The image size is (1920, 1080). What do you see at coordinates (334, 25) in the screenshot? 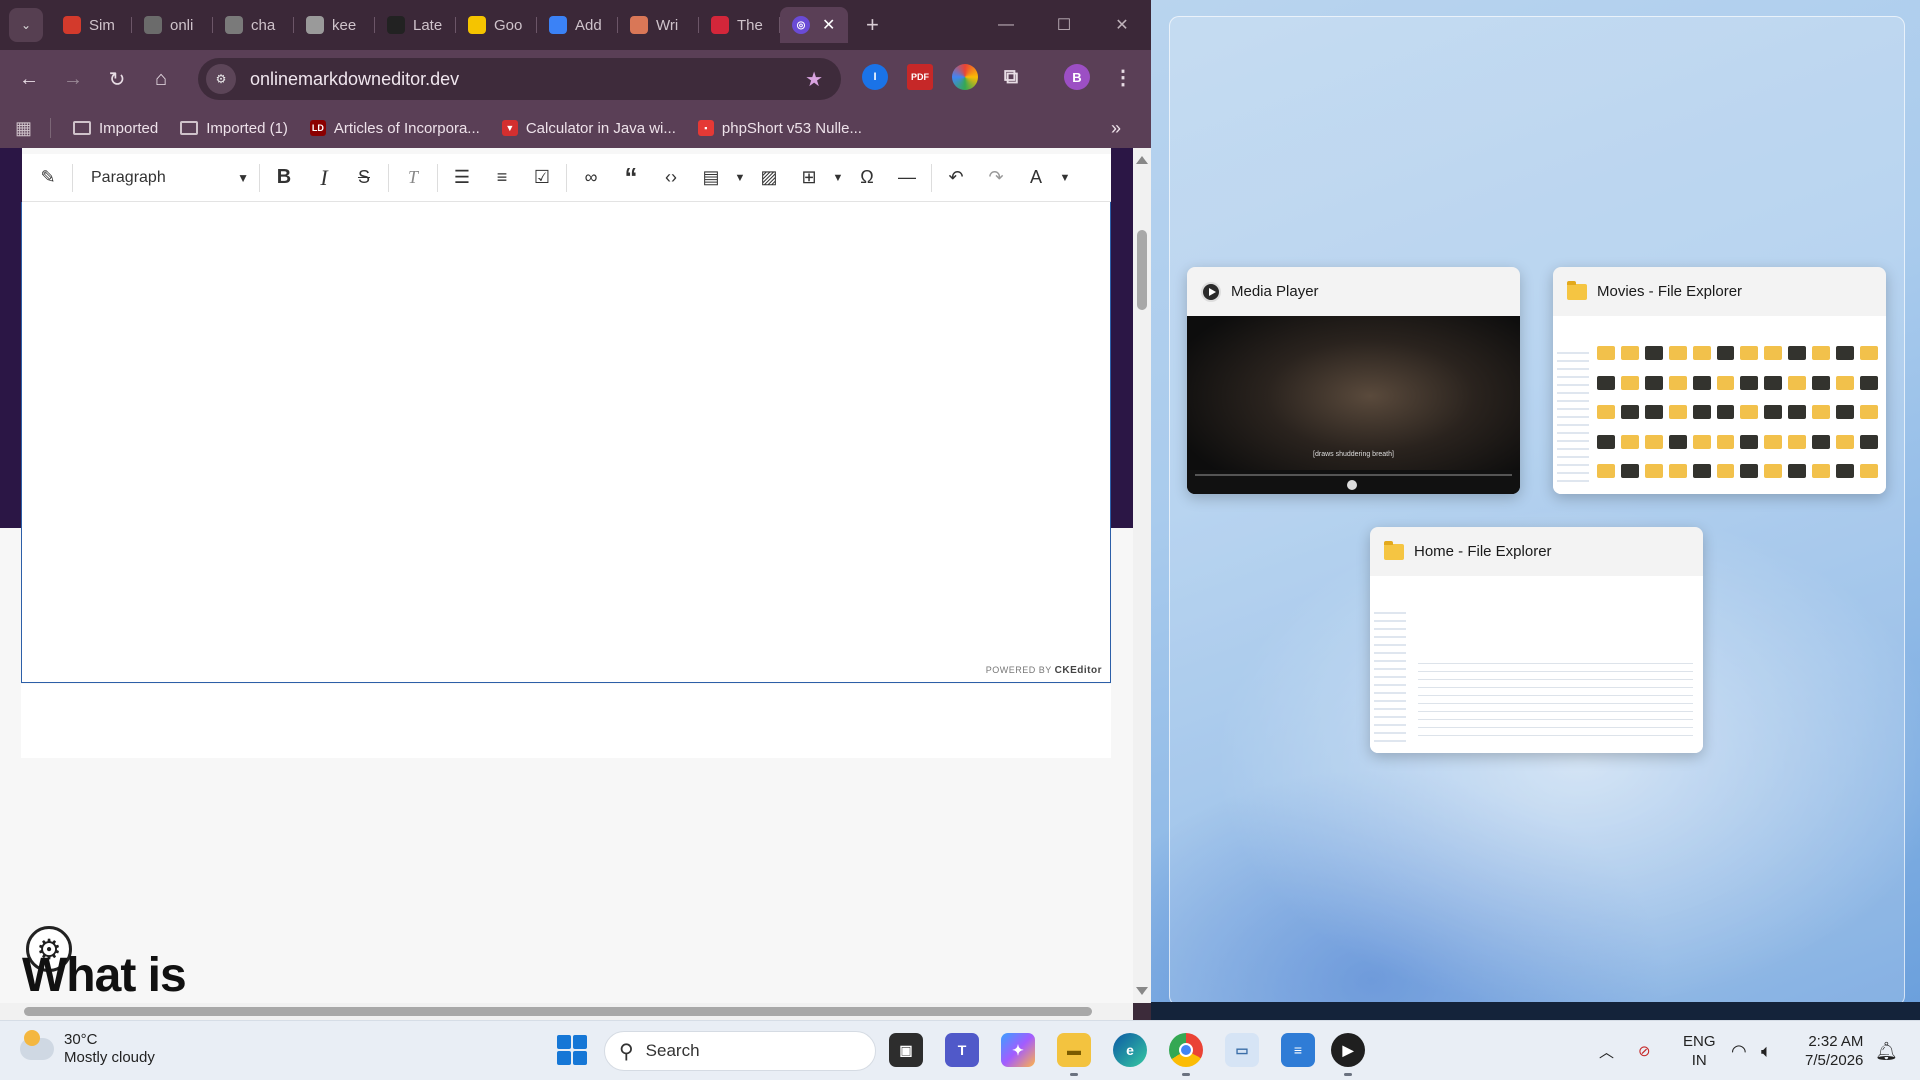
I see `tab-3: kee` at bounding box center [334, 25].